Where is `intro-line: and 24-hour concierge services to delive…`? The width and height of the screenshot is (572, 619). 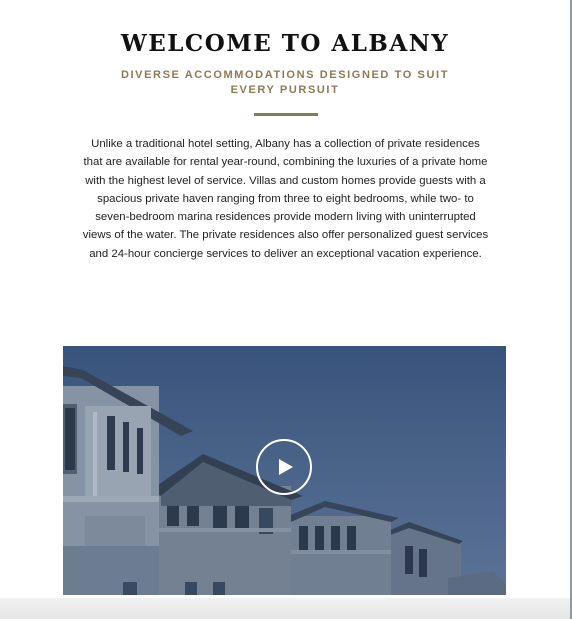
intro-line: and 24-hour concierge services to delive… is located at coordinates (285, 253).